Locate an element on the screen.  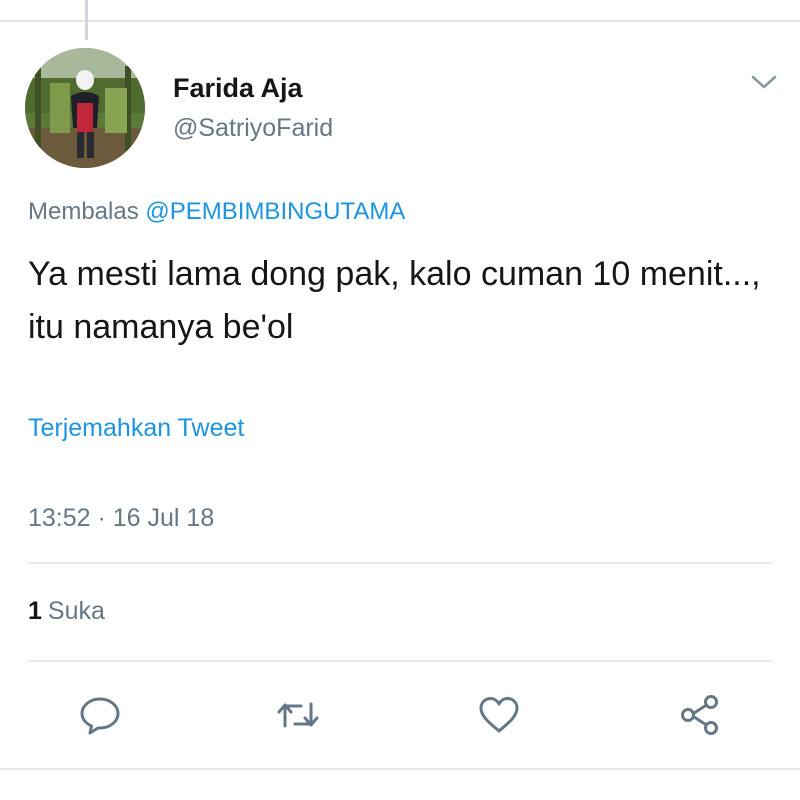
reply-icon is located at coordinates (100, 716).